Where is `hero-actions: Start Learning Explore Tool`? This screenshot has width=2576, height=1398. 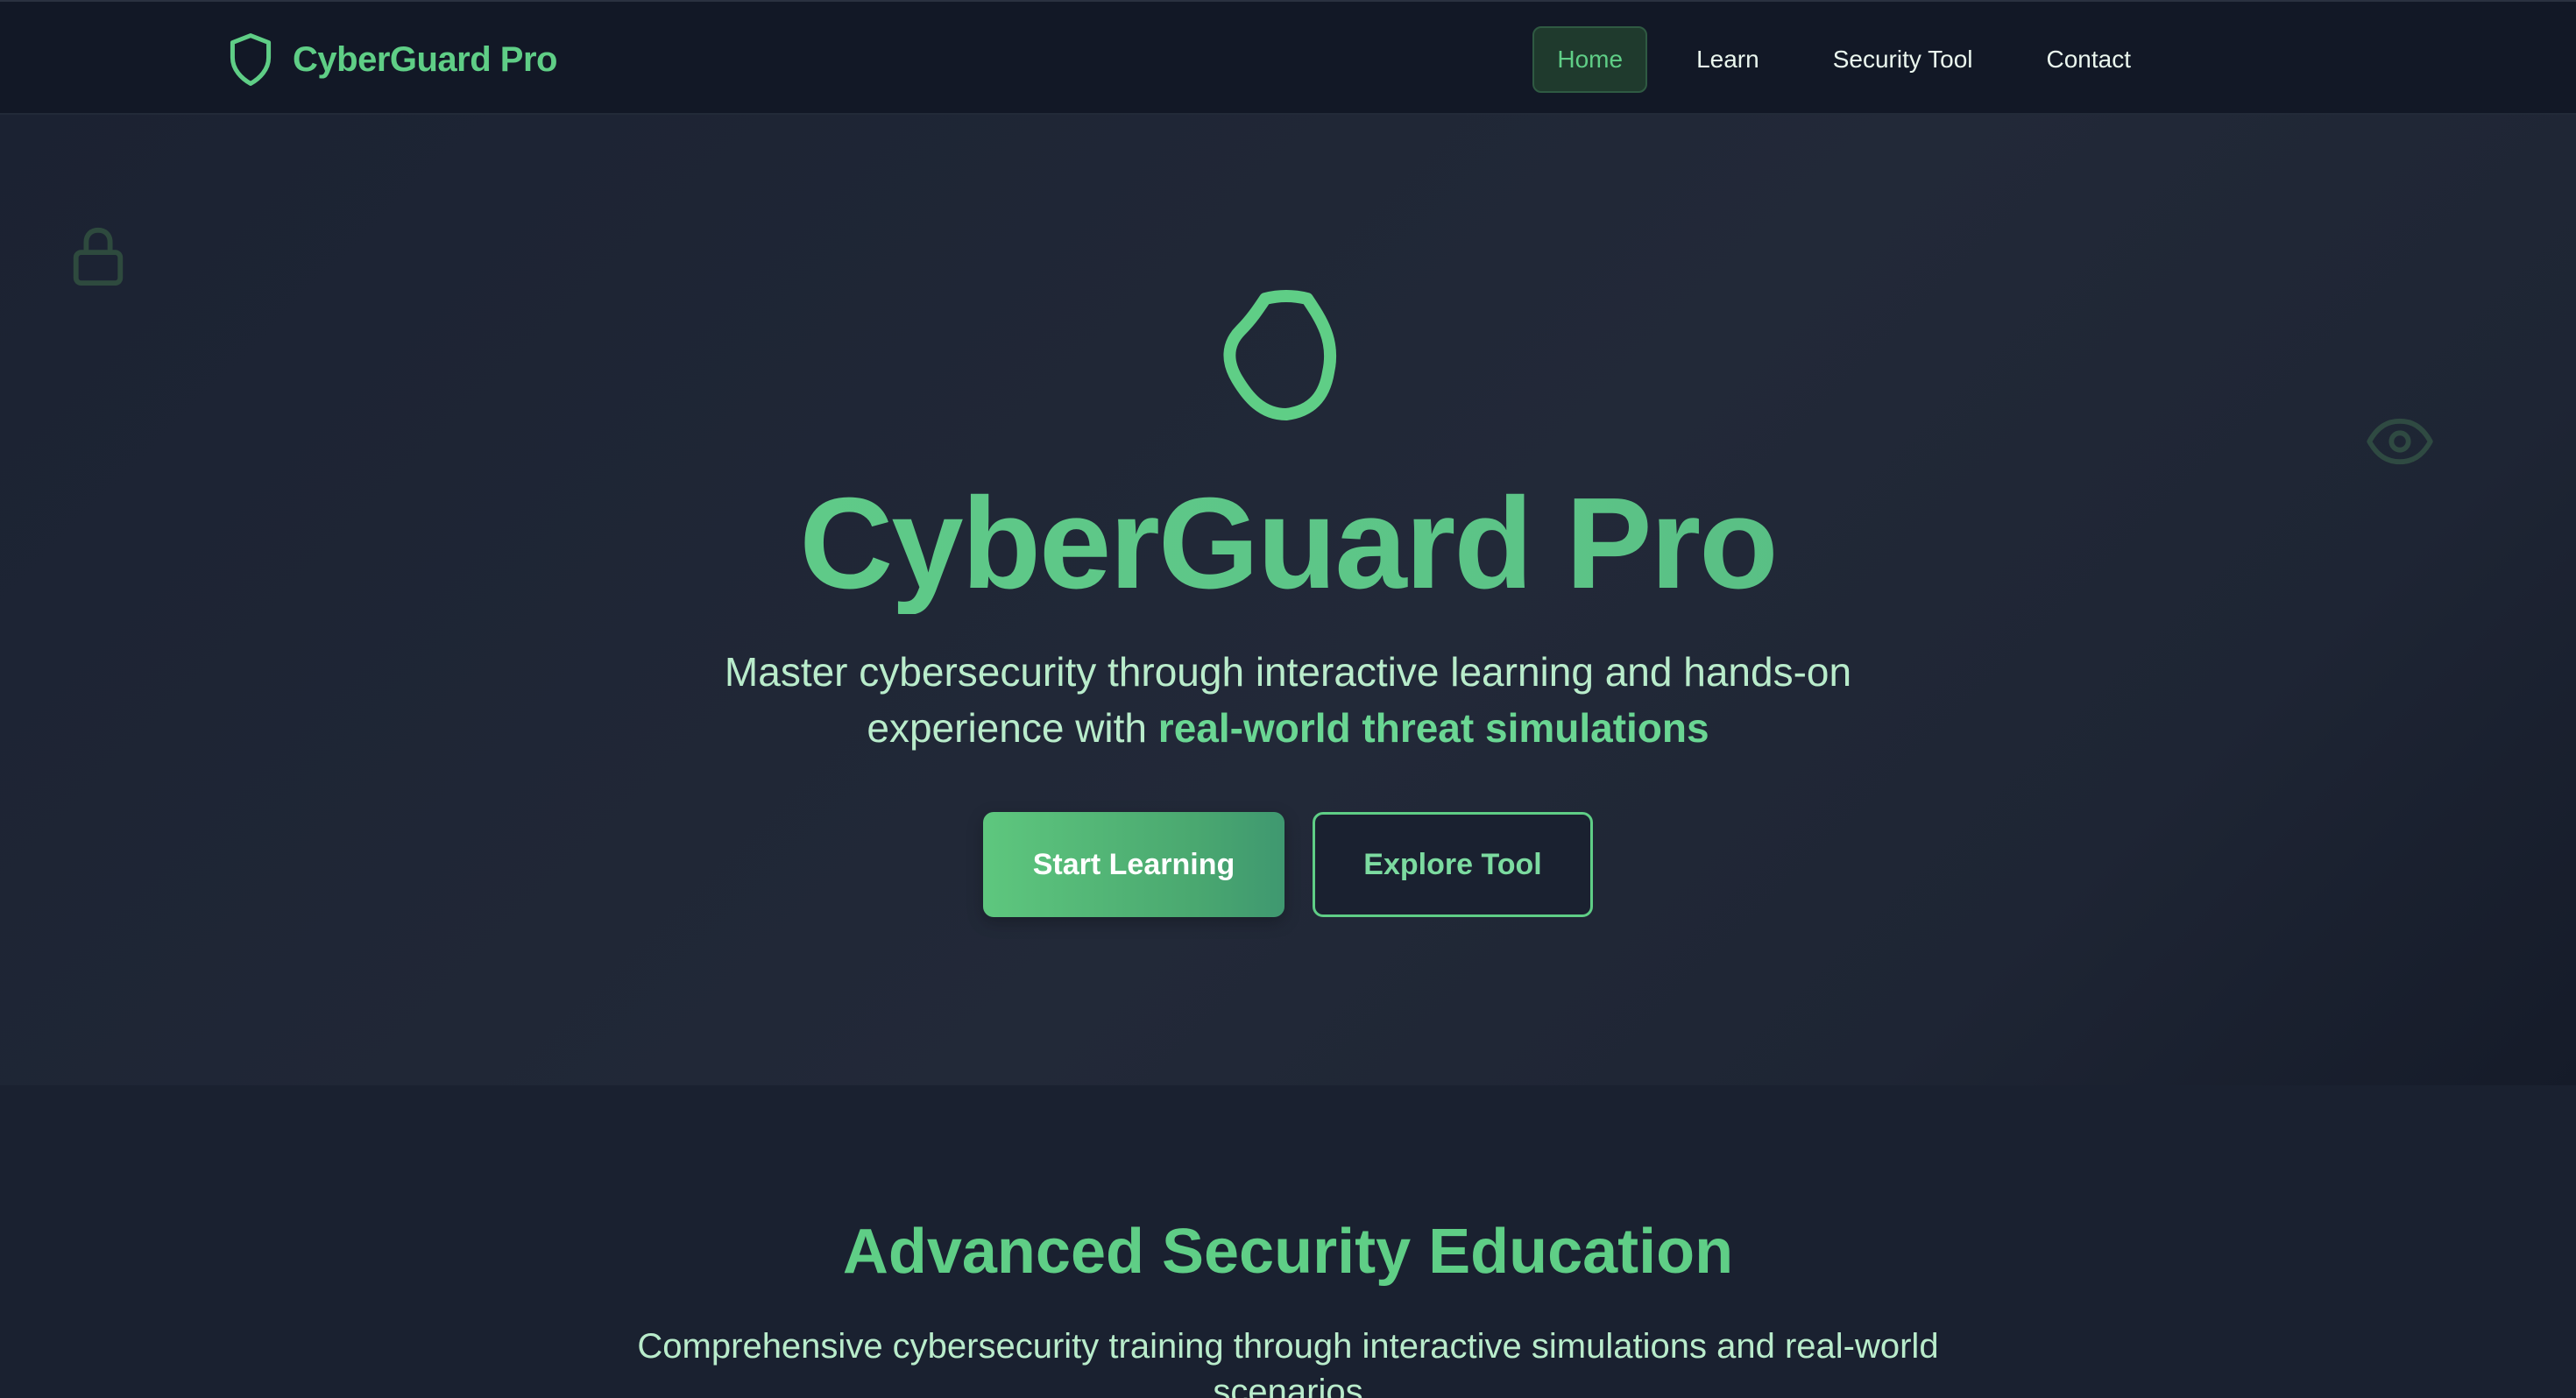
hero-actions: Start Learning Explore Tool is located at coordinates (1288, 864).